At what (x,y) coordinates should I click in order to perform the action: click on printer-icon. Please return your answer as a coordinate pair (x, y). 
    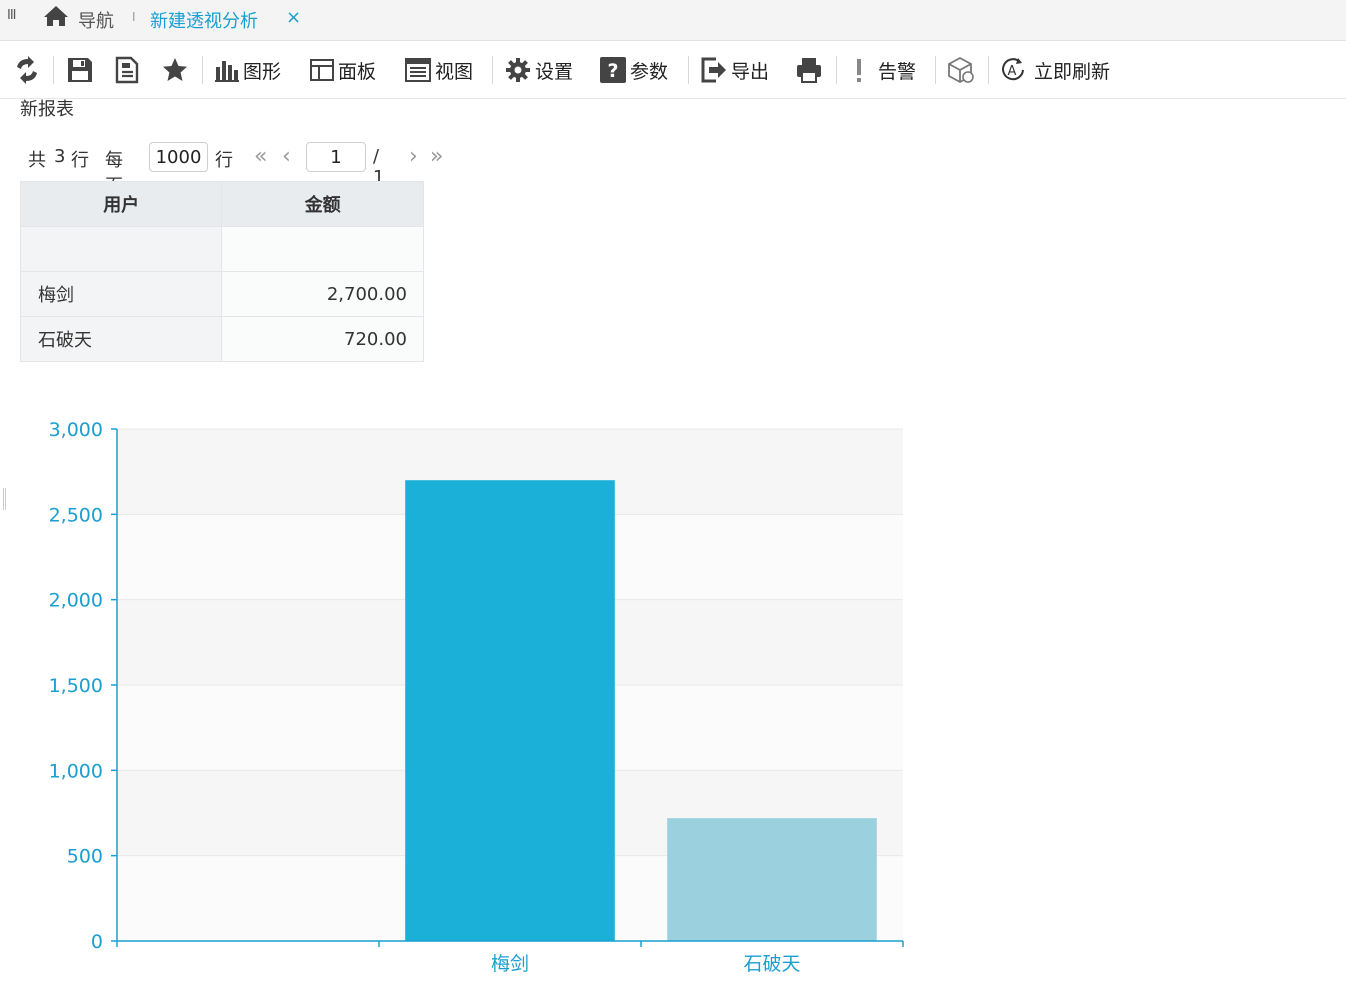
    Looking at the image, I should click on (809, 70).